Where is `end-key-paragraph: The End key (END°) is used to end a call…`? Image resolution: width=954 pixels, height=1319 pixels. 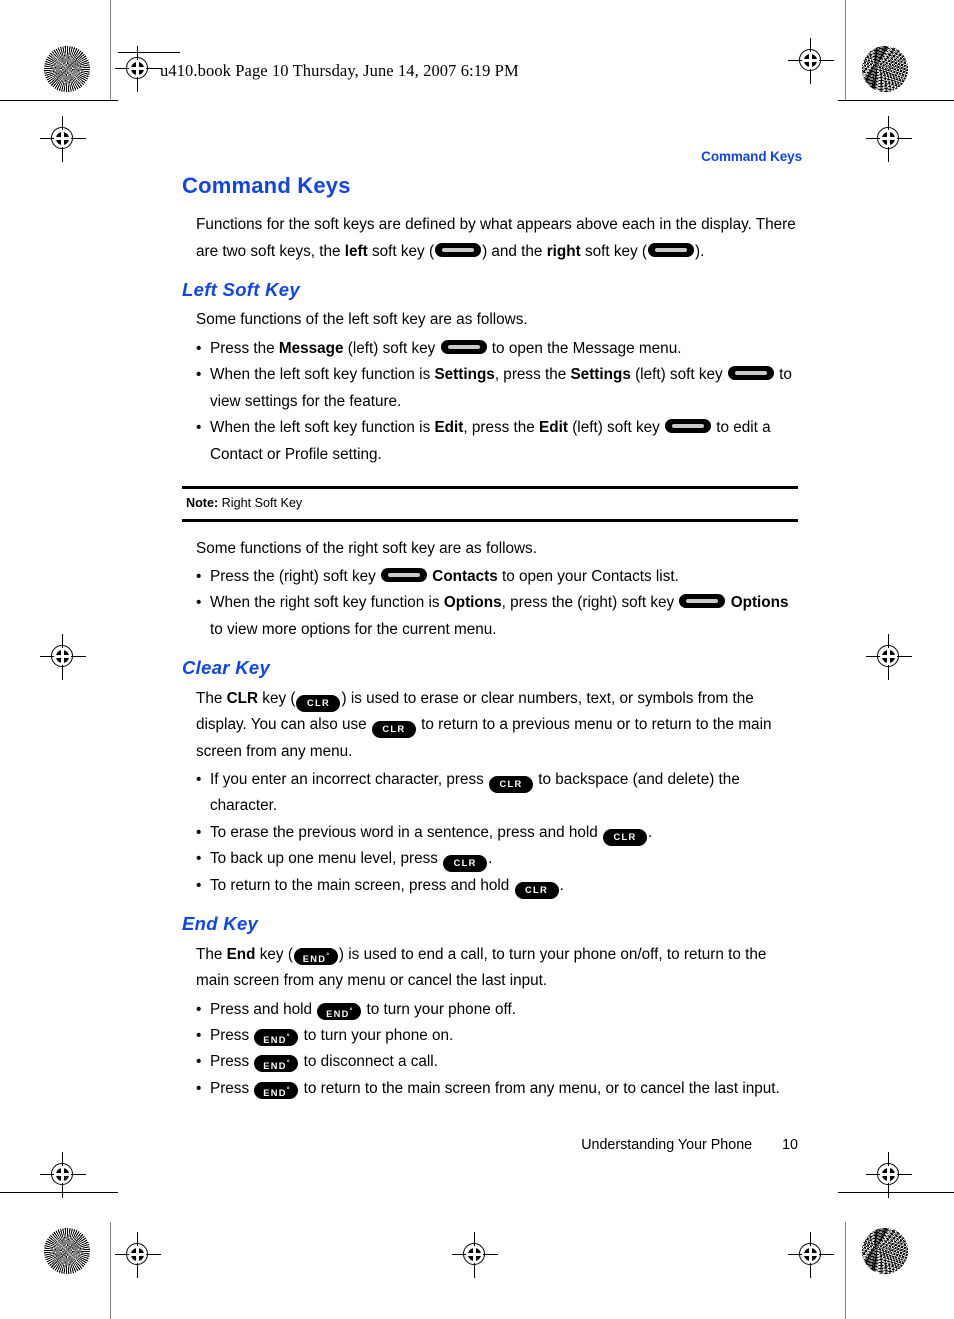 end-key-paragraph: The End key (END°) is used to end a call… is located at coordinates (497, 968).